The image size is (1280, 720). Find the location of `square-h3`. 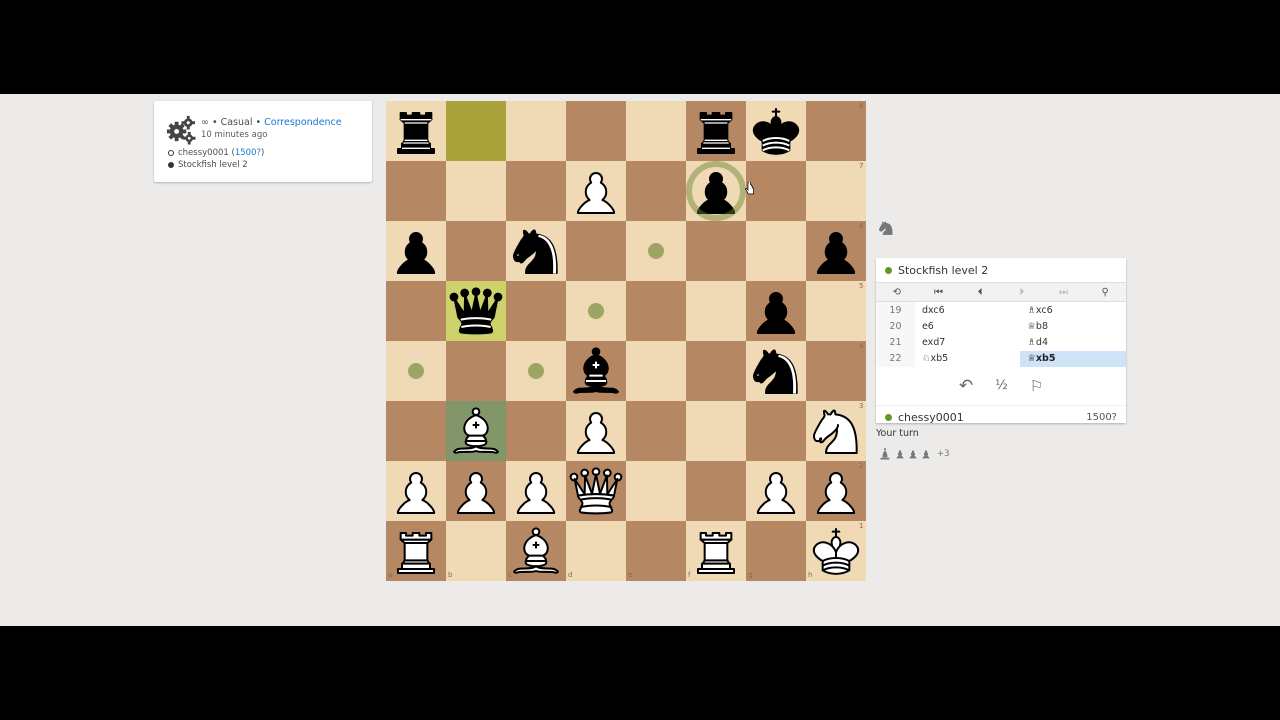

square-h3 is located at coordinates (836, 431).